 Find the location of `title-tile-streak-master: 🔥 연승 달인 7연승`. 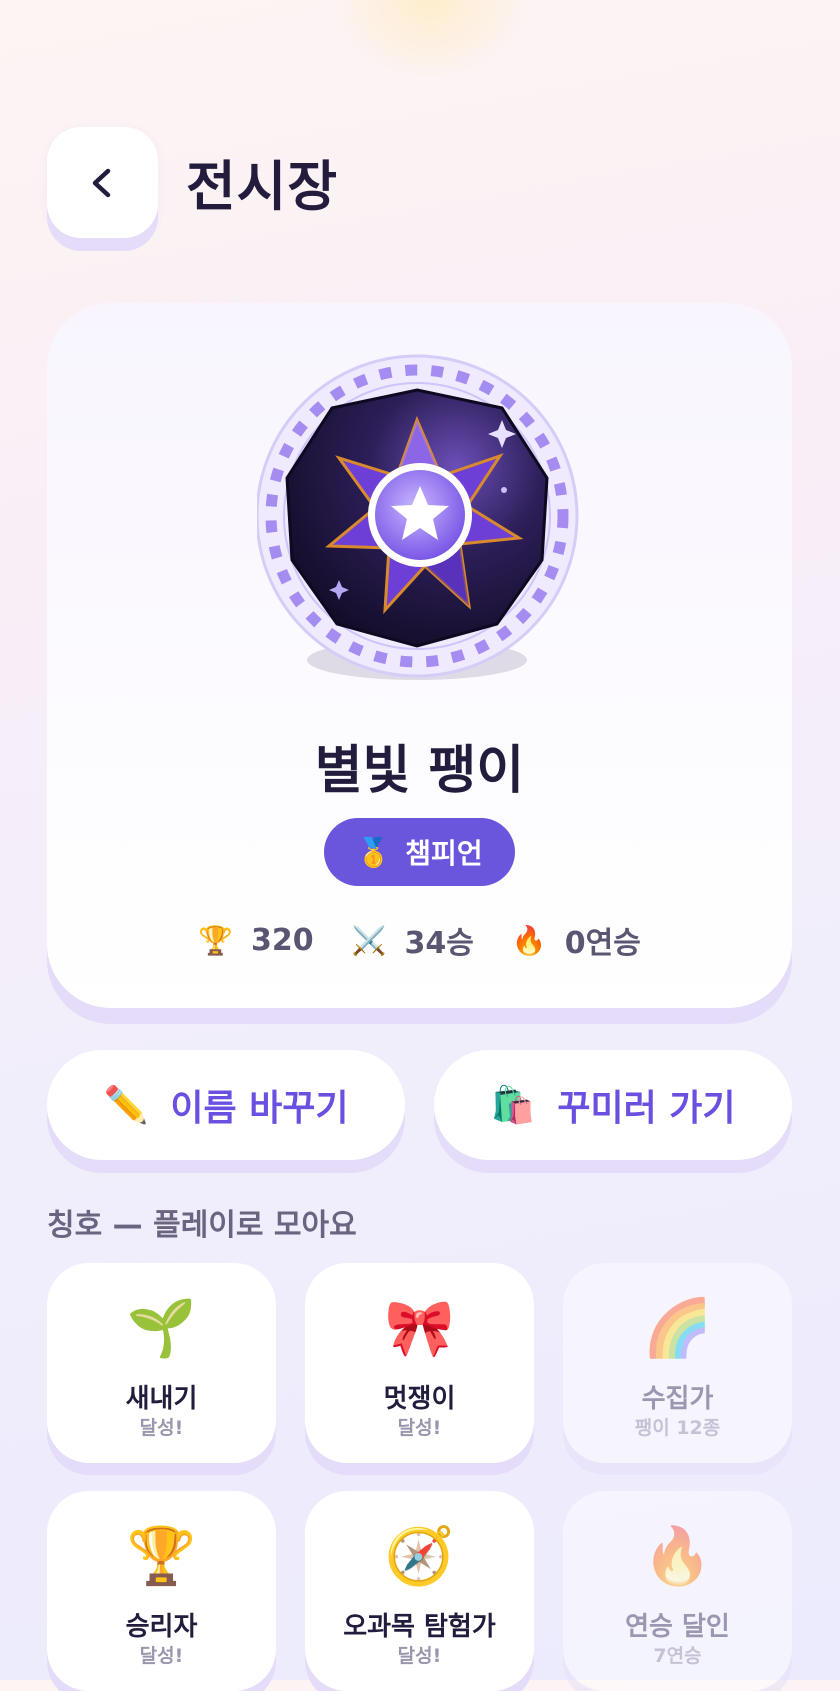

title-tile-streak-master: 🔥 연승 달인 7연승 is located at coordinates (677, 1591).